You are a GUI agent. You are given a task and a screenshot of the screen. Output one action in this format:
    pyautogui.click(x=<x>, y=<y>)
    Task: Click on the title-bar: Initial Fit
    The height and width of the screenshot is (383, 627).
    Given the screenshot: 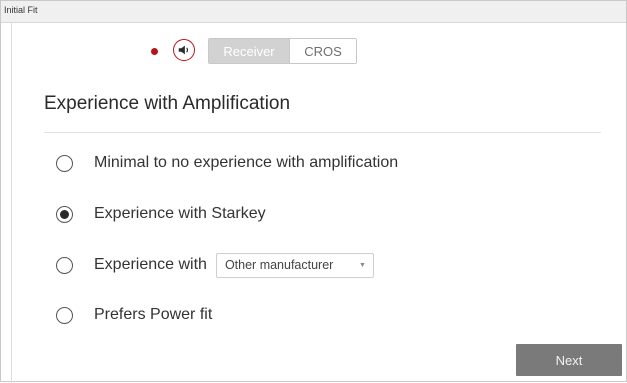 What is the action you would take?
    pyautogui.click(x=313, y=12)
    